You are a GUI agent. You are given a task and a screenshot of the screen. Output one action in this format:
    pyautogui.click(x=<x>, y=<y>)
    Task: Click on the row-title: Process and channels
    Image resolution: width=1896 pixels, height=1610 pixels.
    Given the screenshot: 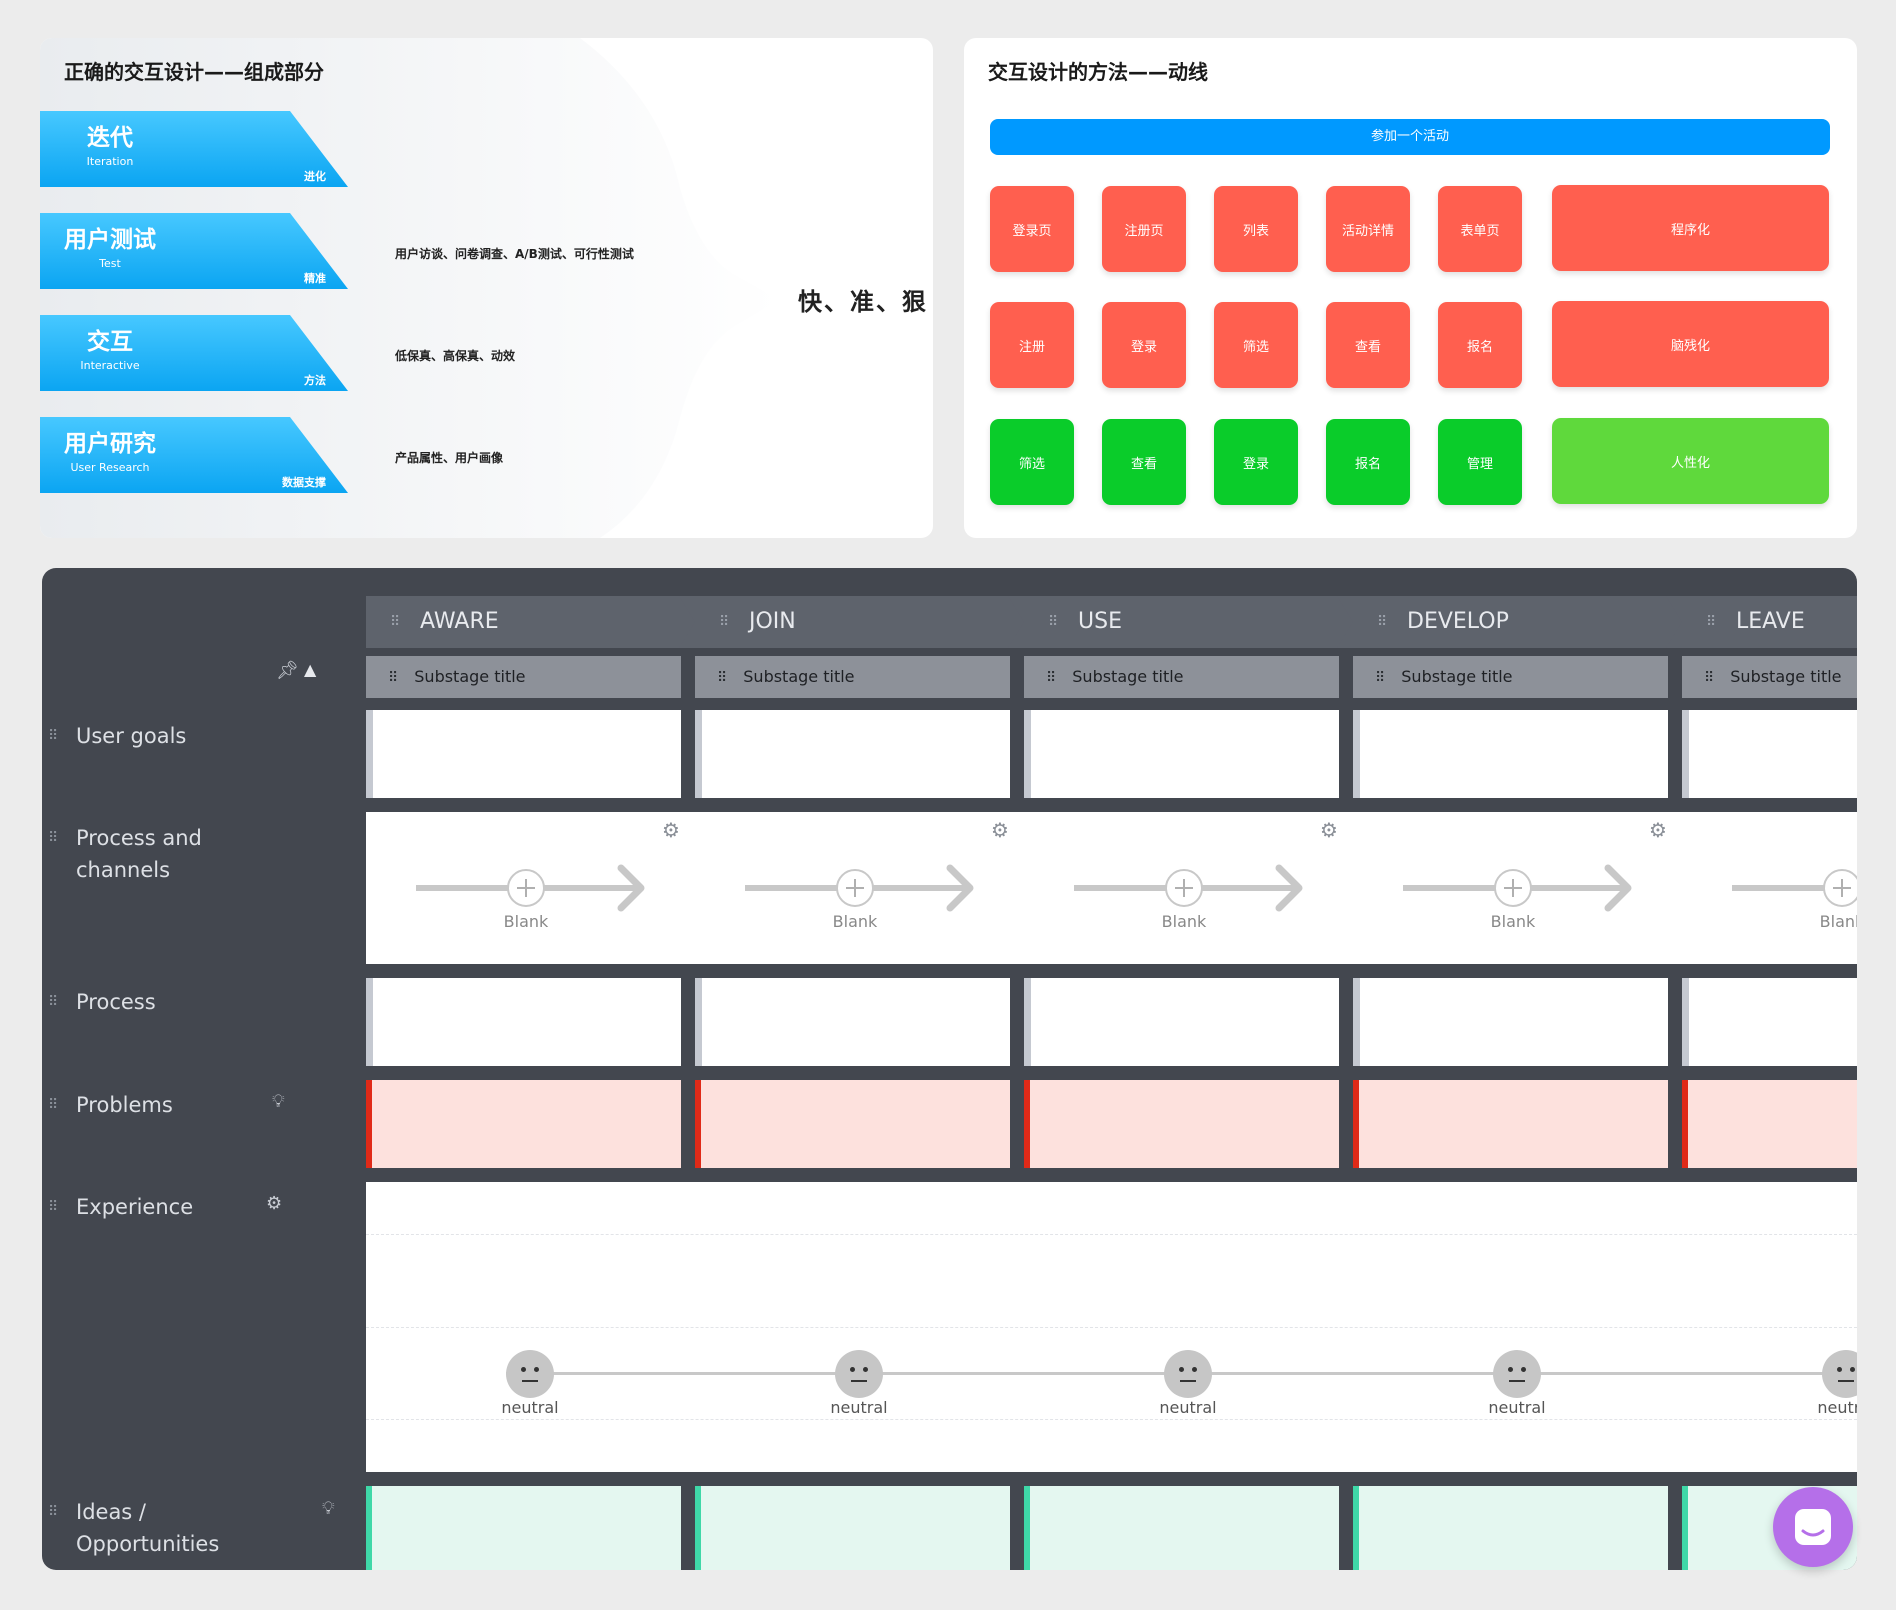 What is the action you would take?
    pyautogui.click(x=139, y=854)
    